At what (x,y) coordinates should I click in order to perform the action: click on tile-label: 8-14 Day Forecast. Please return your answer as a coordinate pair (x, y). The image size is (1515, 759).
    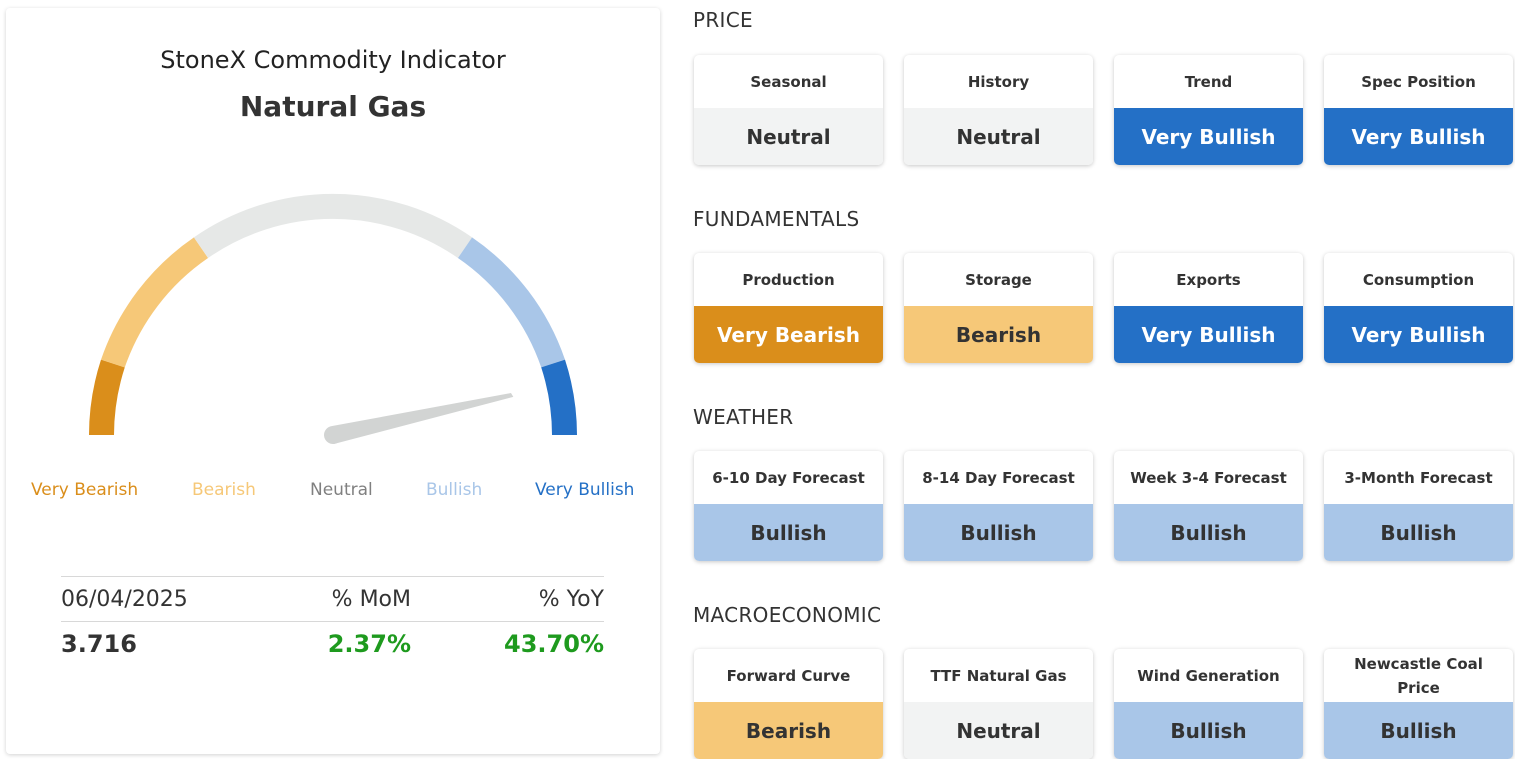
    Looking at the image, I should click on (998, 477).